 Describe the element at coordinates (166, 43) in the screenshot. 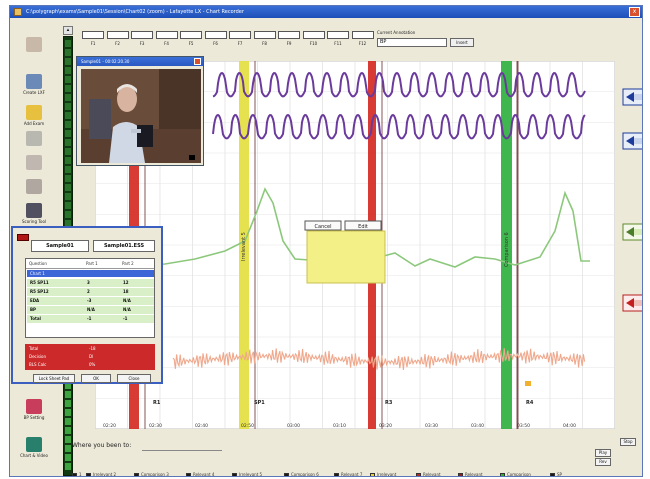

I see `channel-label: F4` at that location.